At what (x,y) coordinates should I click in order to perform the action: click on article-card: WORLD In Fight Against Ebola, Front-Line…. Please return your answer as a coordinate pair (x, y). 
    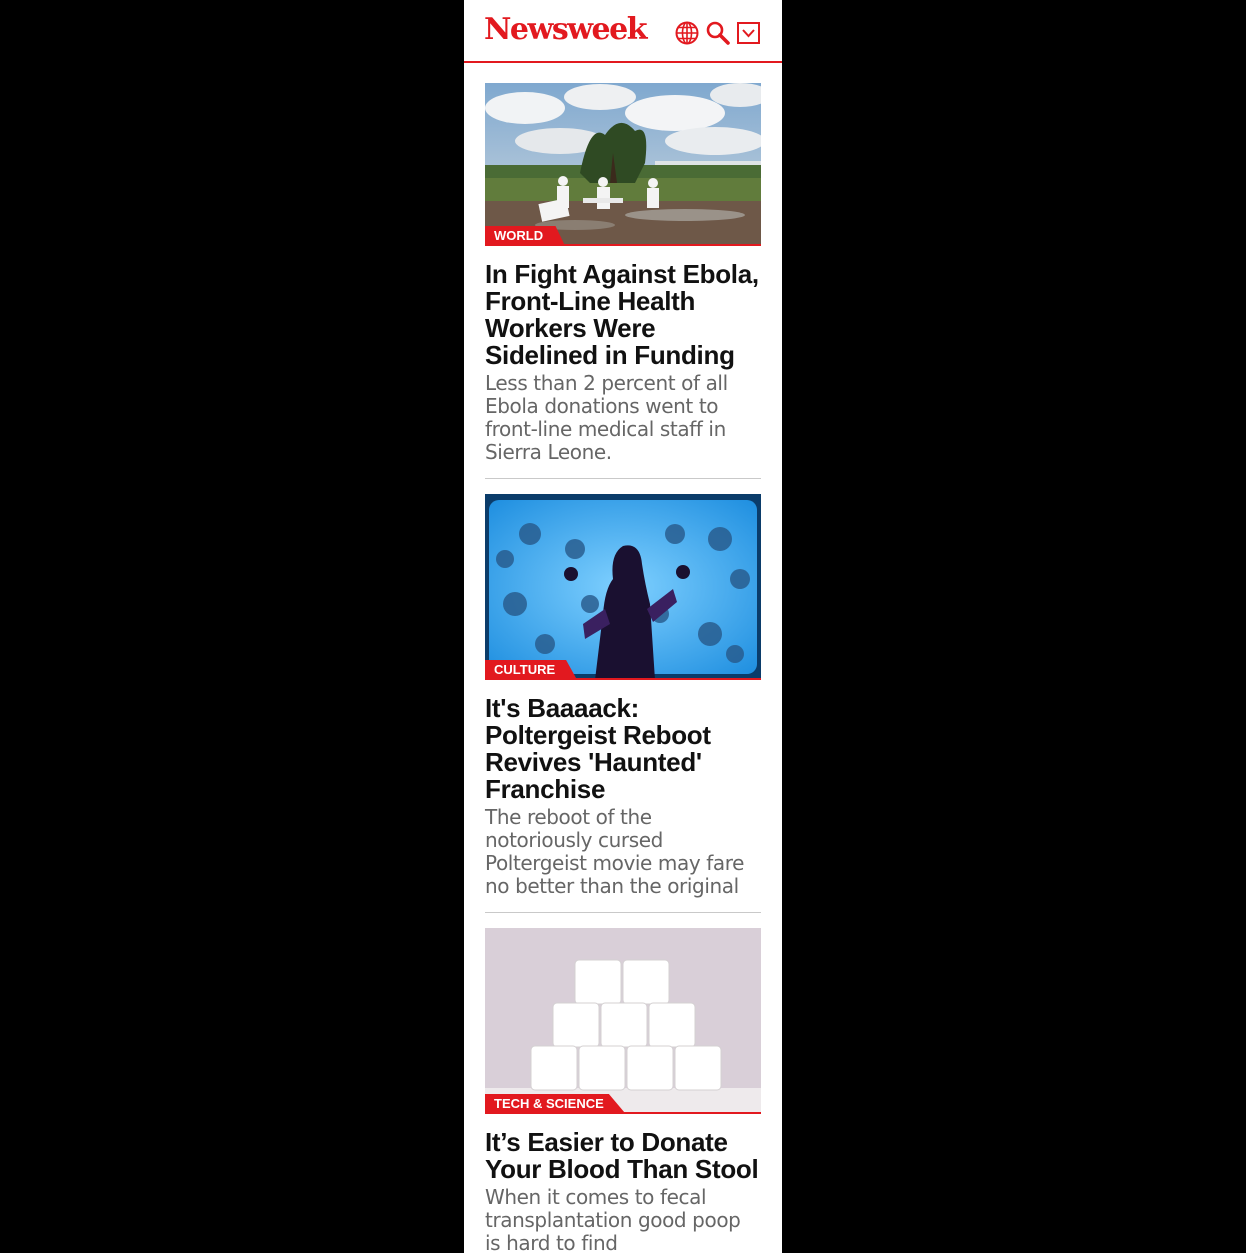
    Looking at the image, I should click on (623, 281).